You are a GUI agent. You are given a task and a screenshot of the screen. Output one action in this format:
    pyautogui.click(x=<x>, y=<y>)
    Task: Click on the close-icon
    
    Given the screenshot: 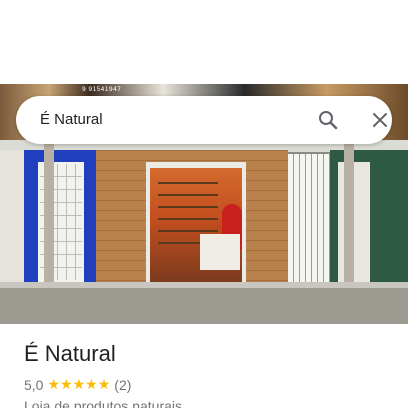 What is the action you would take?
    pyautogui.click(x=380, y=120)
    